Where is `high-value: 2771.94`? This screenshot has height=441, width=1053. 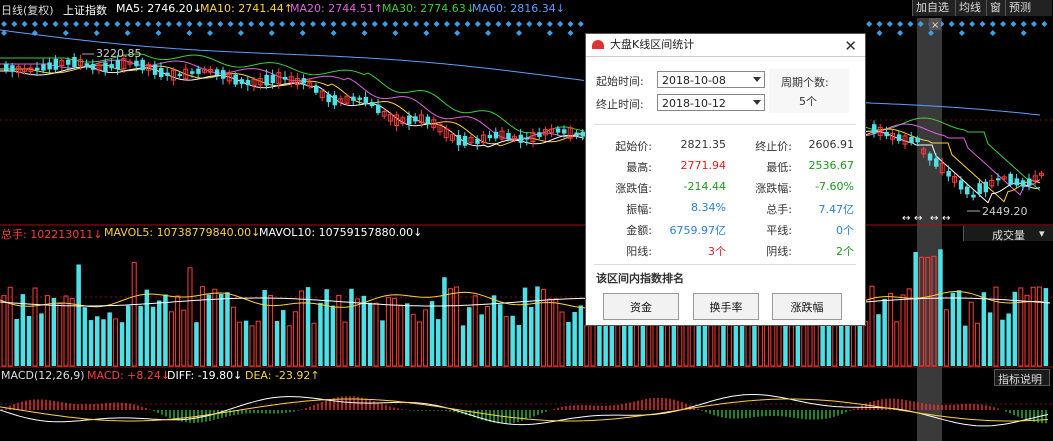
high-value: 2771.94 is located at coordinates (703, 165).